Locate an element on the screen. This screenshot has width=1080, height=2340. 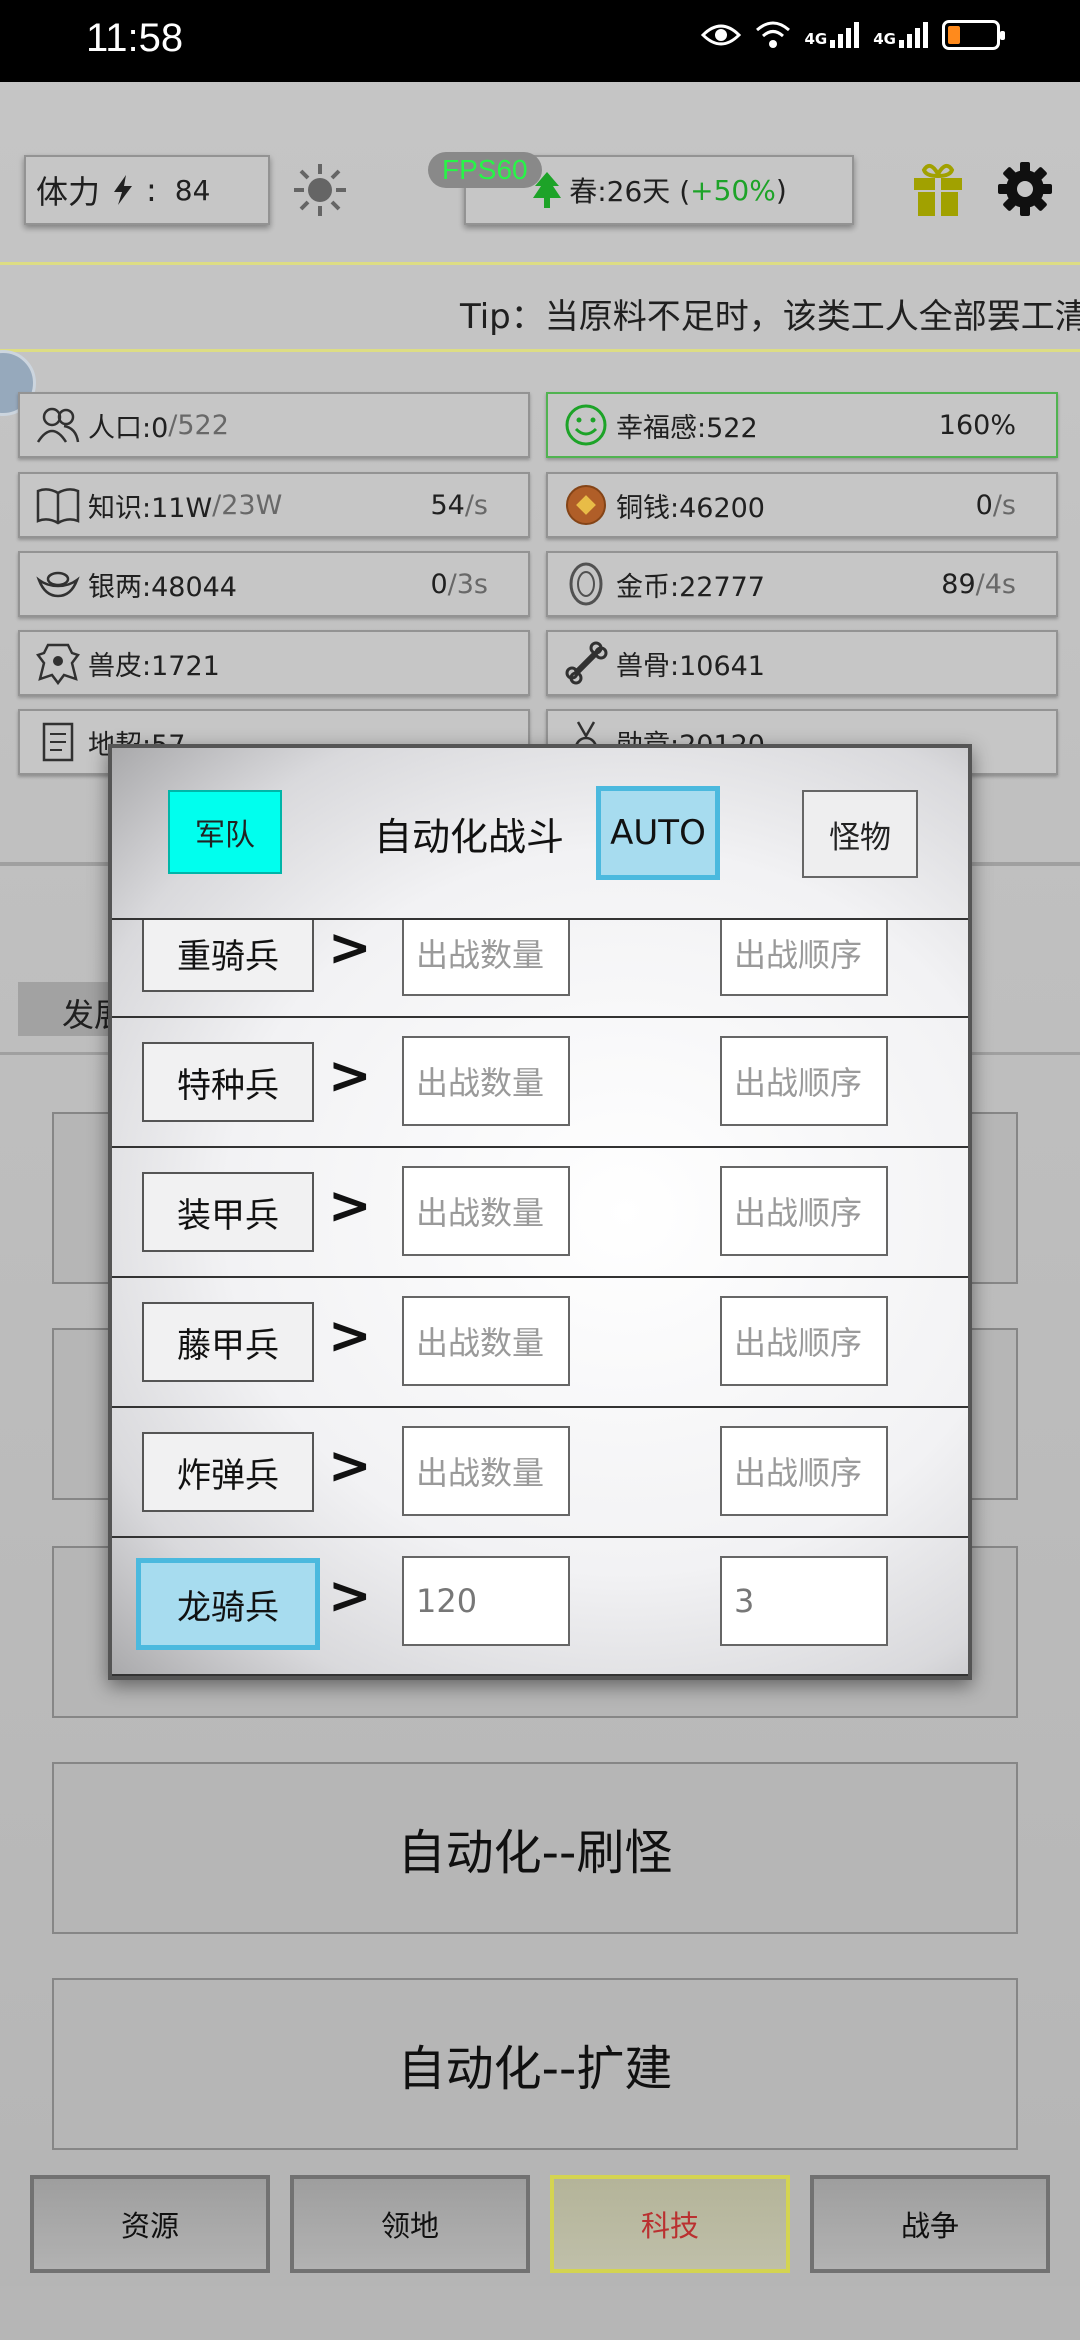
army-tab: 军队 is located at coordinates (225, 832).